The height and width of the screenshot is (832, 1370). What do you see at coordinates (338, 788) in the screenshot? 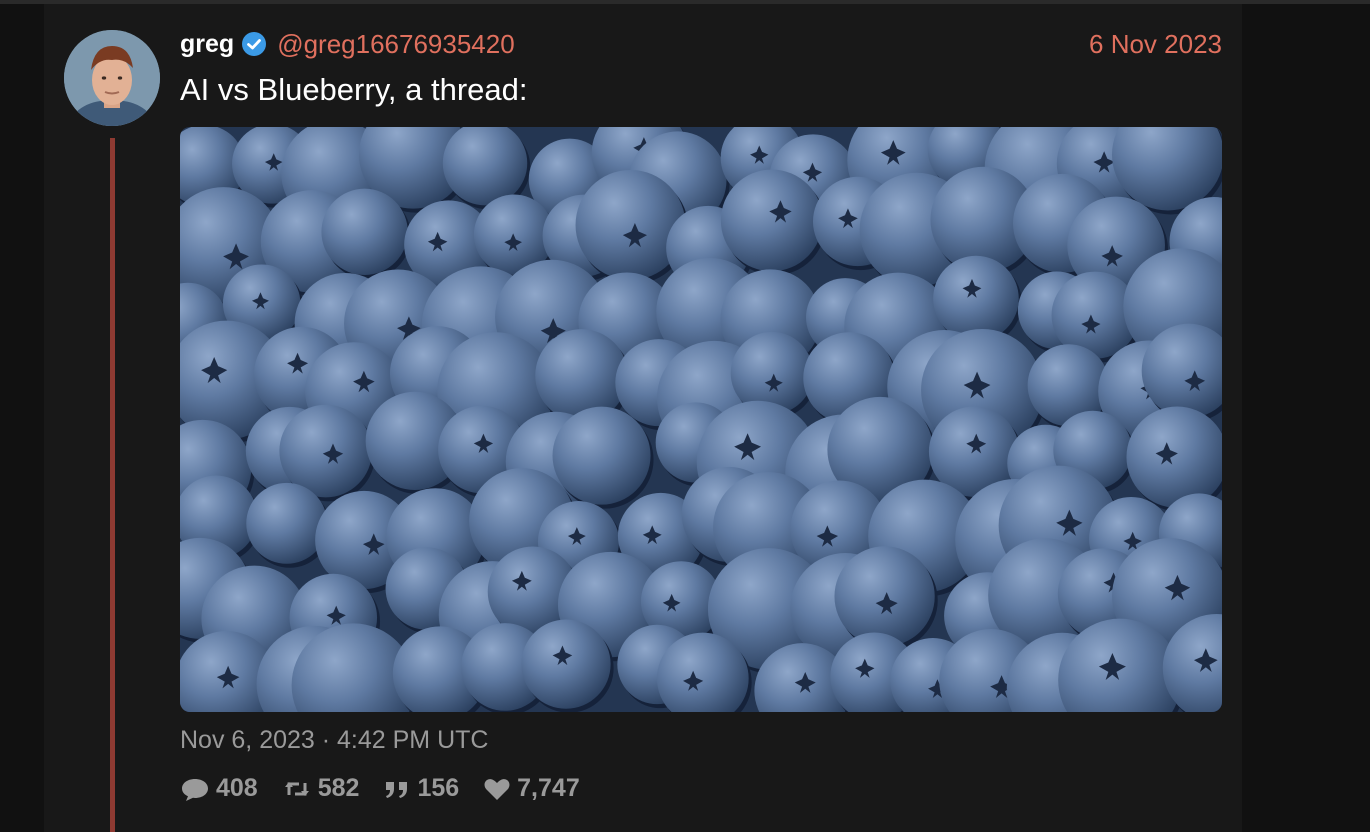
I see `retweet-count: 582` at bounding box center [338, 788].